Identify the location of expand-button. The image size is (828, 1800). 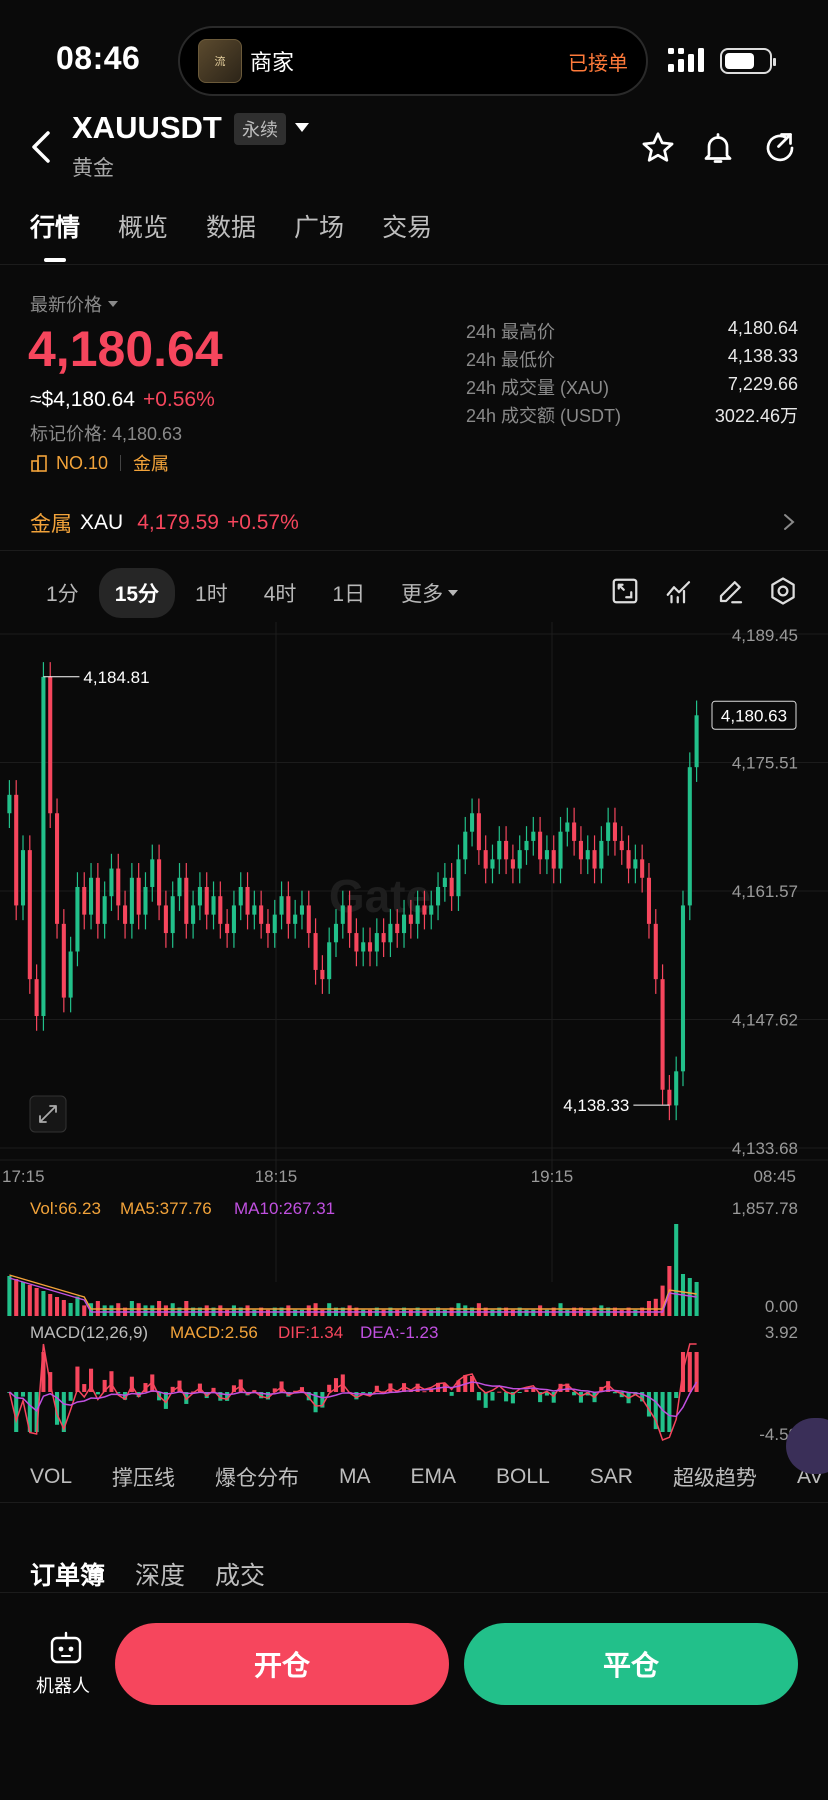
(48, 1114).